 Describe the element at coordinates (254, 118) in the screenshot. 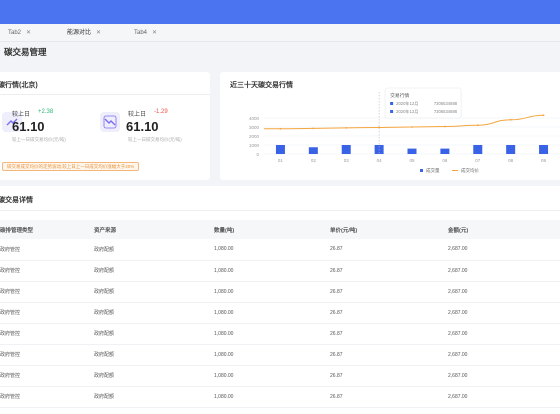

I see `y-tick-label: 4000` at that location.